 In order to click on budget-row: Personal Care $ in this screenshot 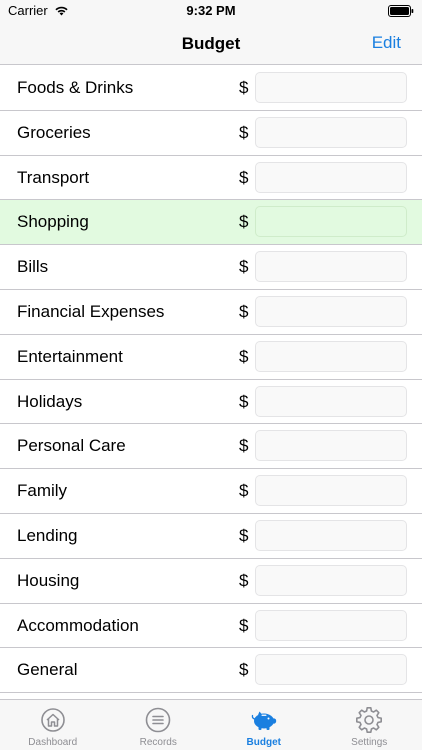, I will do `click(211, 447)`.